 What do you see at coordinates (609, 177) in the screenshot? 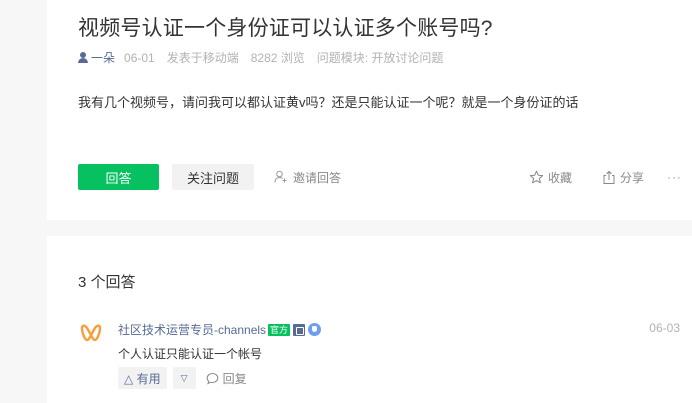
I see `share-icon` at bounding box center [609, 177].